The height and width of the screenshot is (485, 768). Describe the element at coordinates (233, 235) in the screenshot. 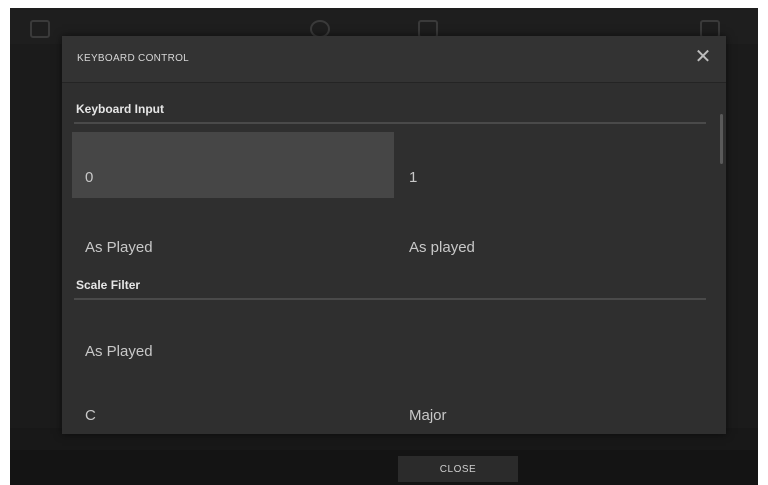

I see `field-keyboard-input-3: As Played` at that location.